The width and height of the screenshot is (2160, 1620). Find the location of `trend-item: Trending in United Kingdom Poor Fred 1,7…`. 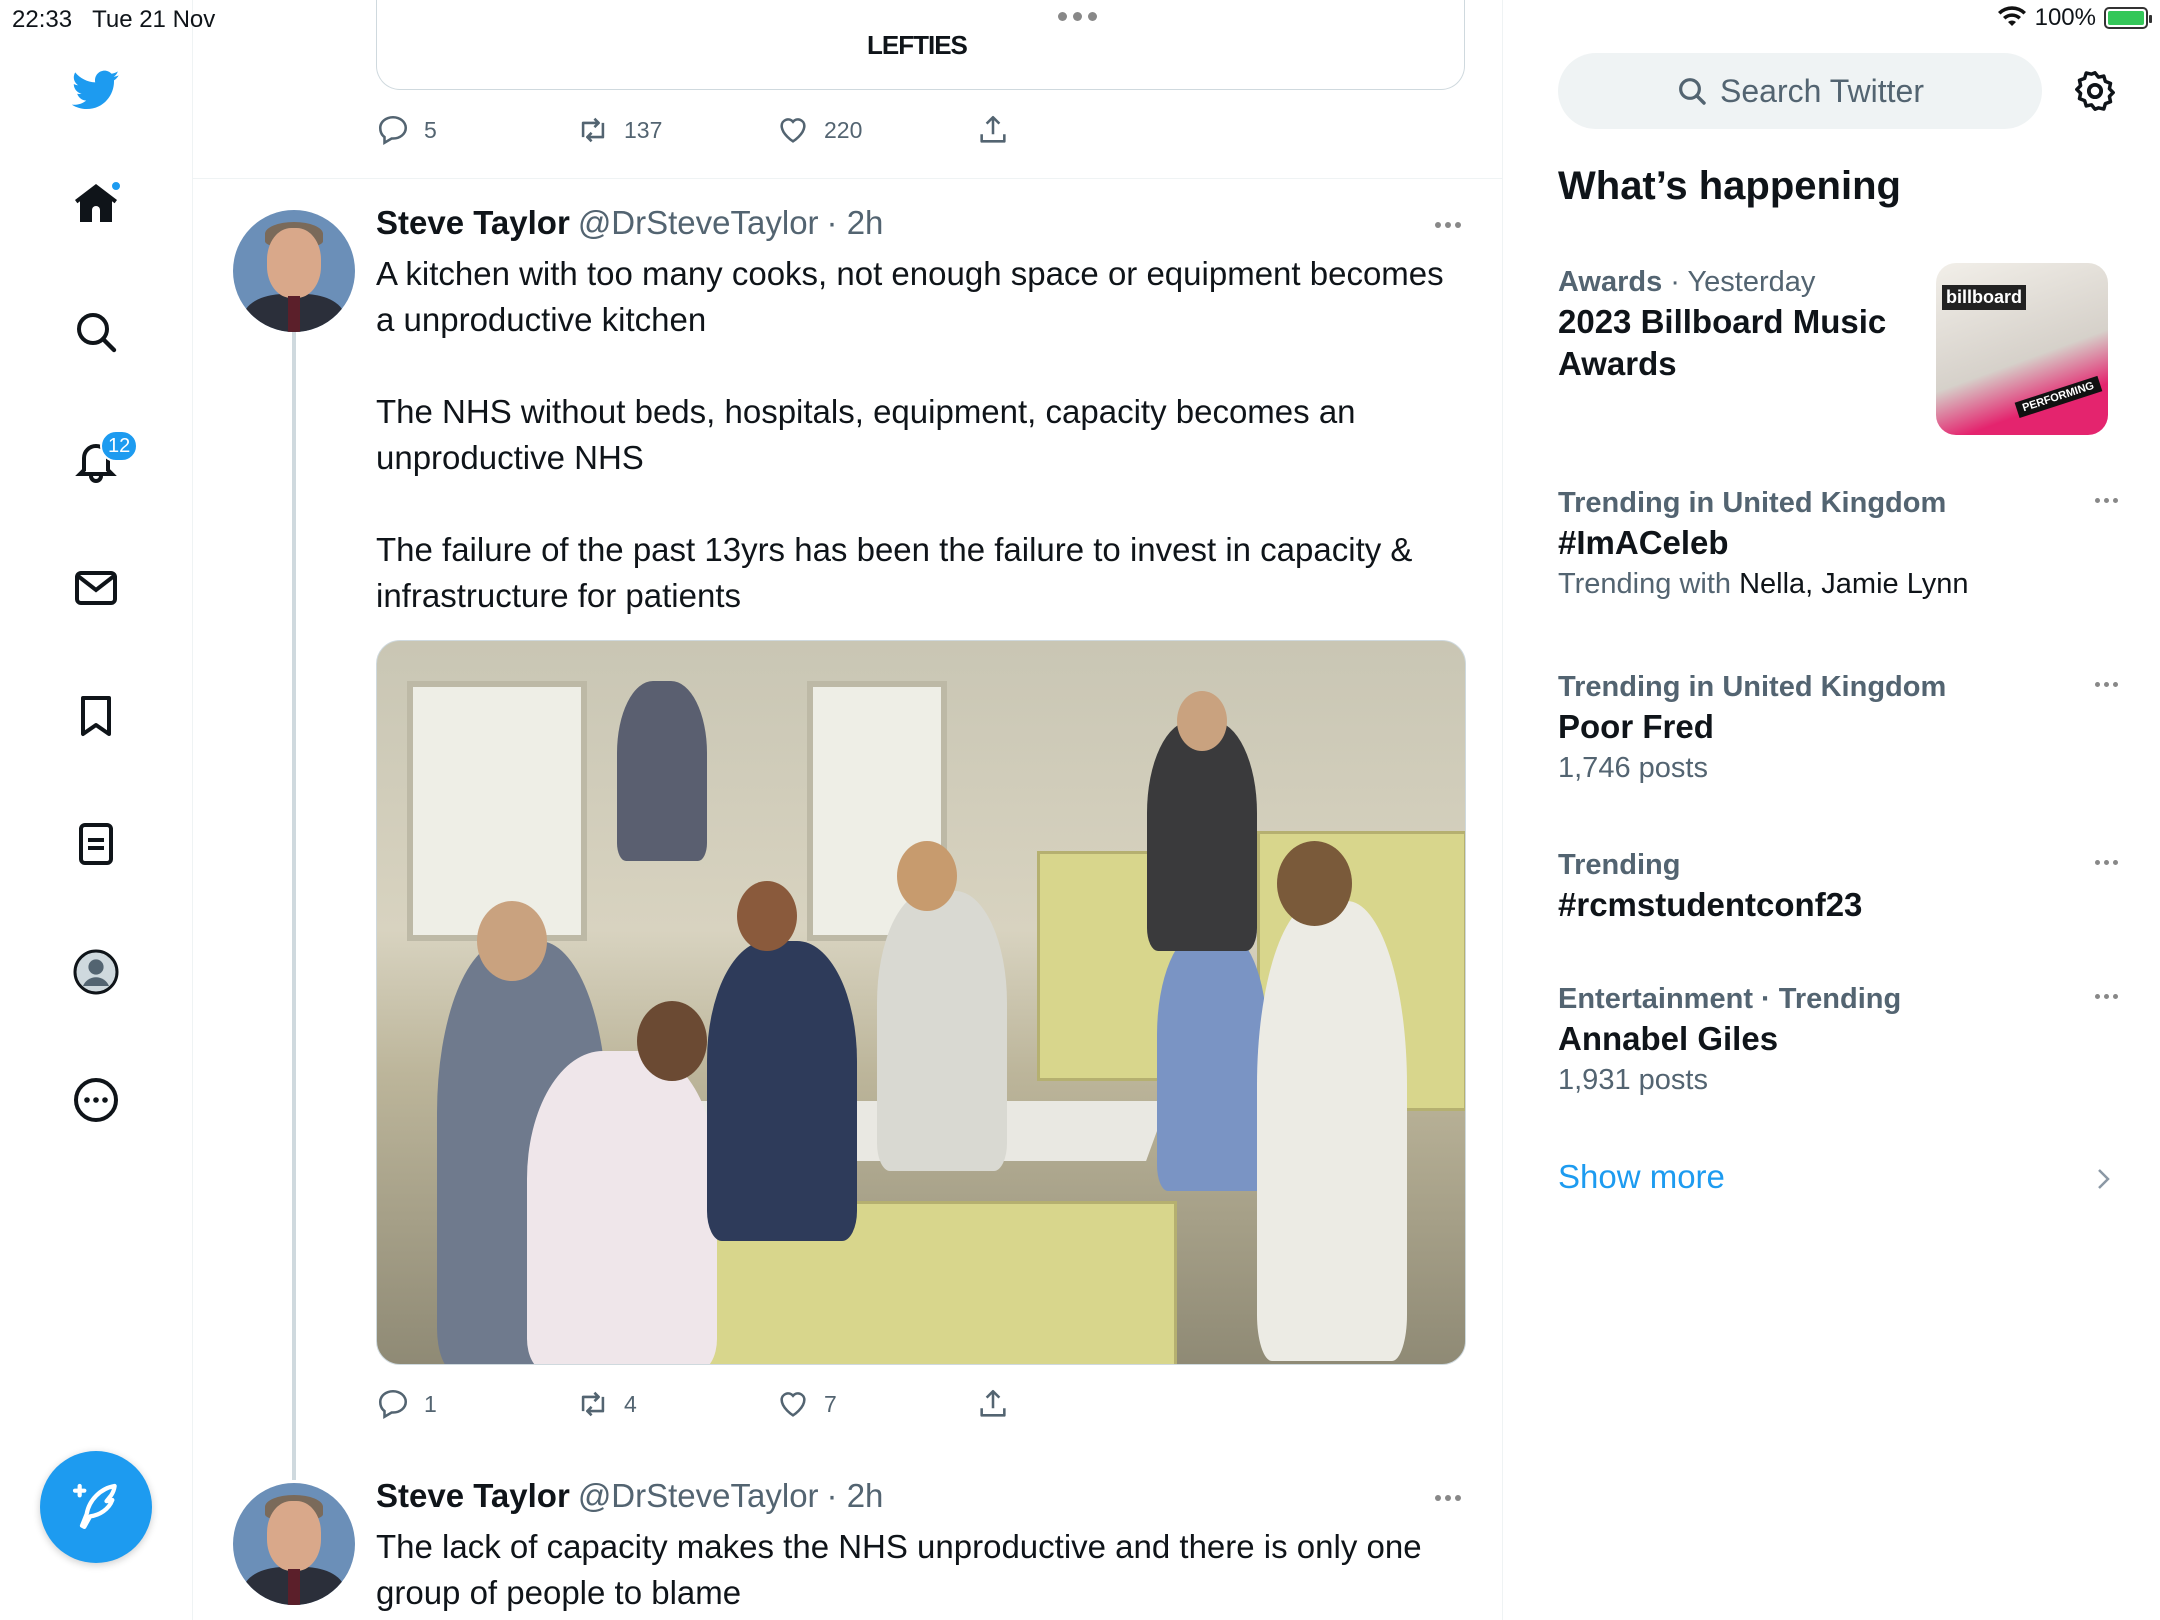

trend-item: Trending in United Kingdom Poor Fred 1,7… is located at coordinates (1838, 728).